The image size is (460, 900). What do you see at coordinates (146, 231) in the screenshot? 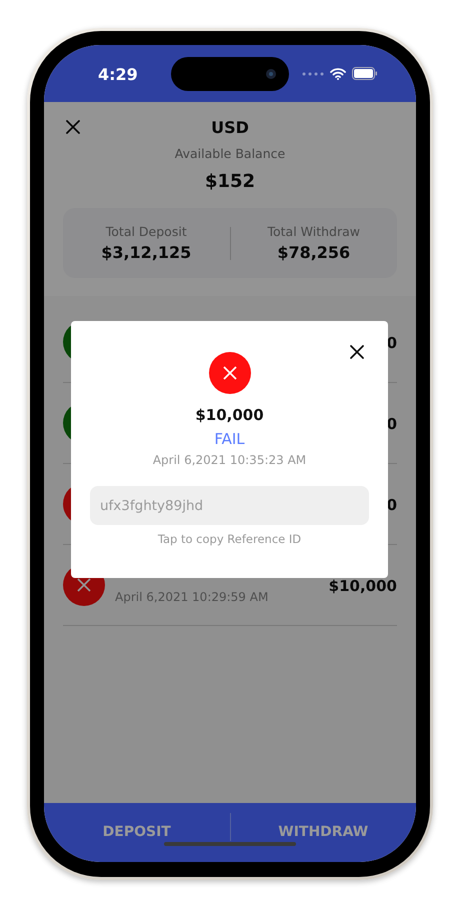
I see `total-label: Total Deposit` at bounding box center [146, 231].